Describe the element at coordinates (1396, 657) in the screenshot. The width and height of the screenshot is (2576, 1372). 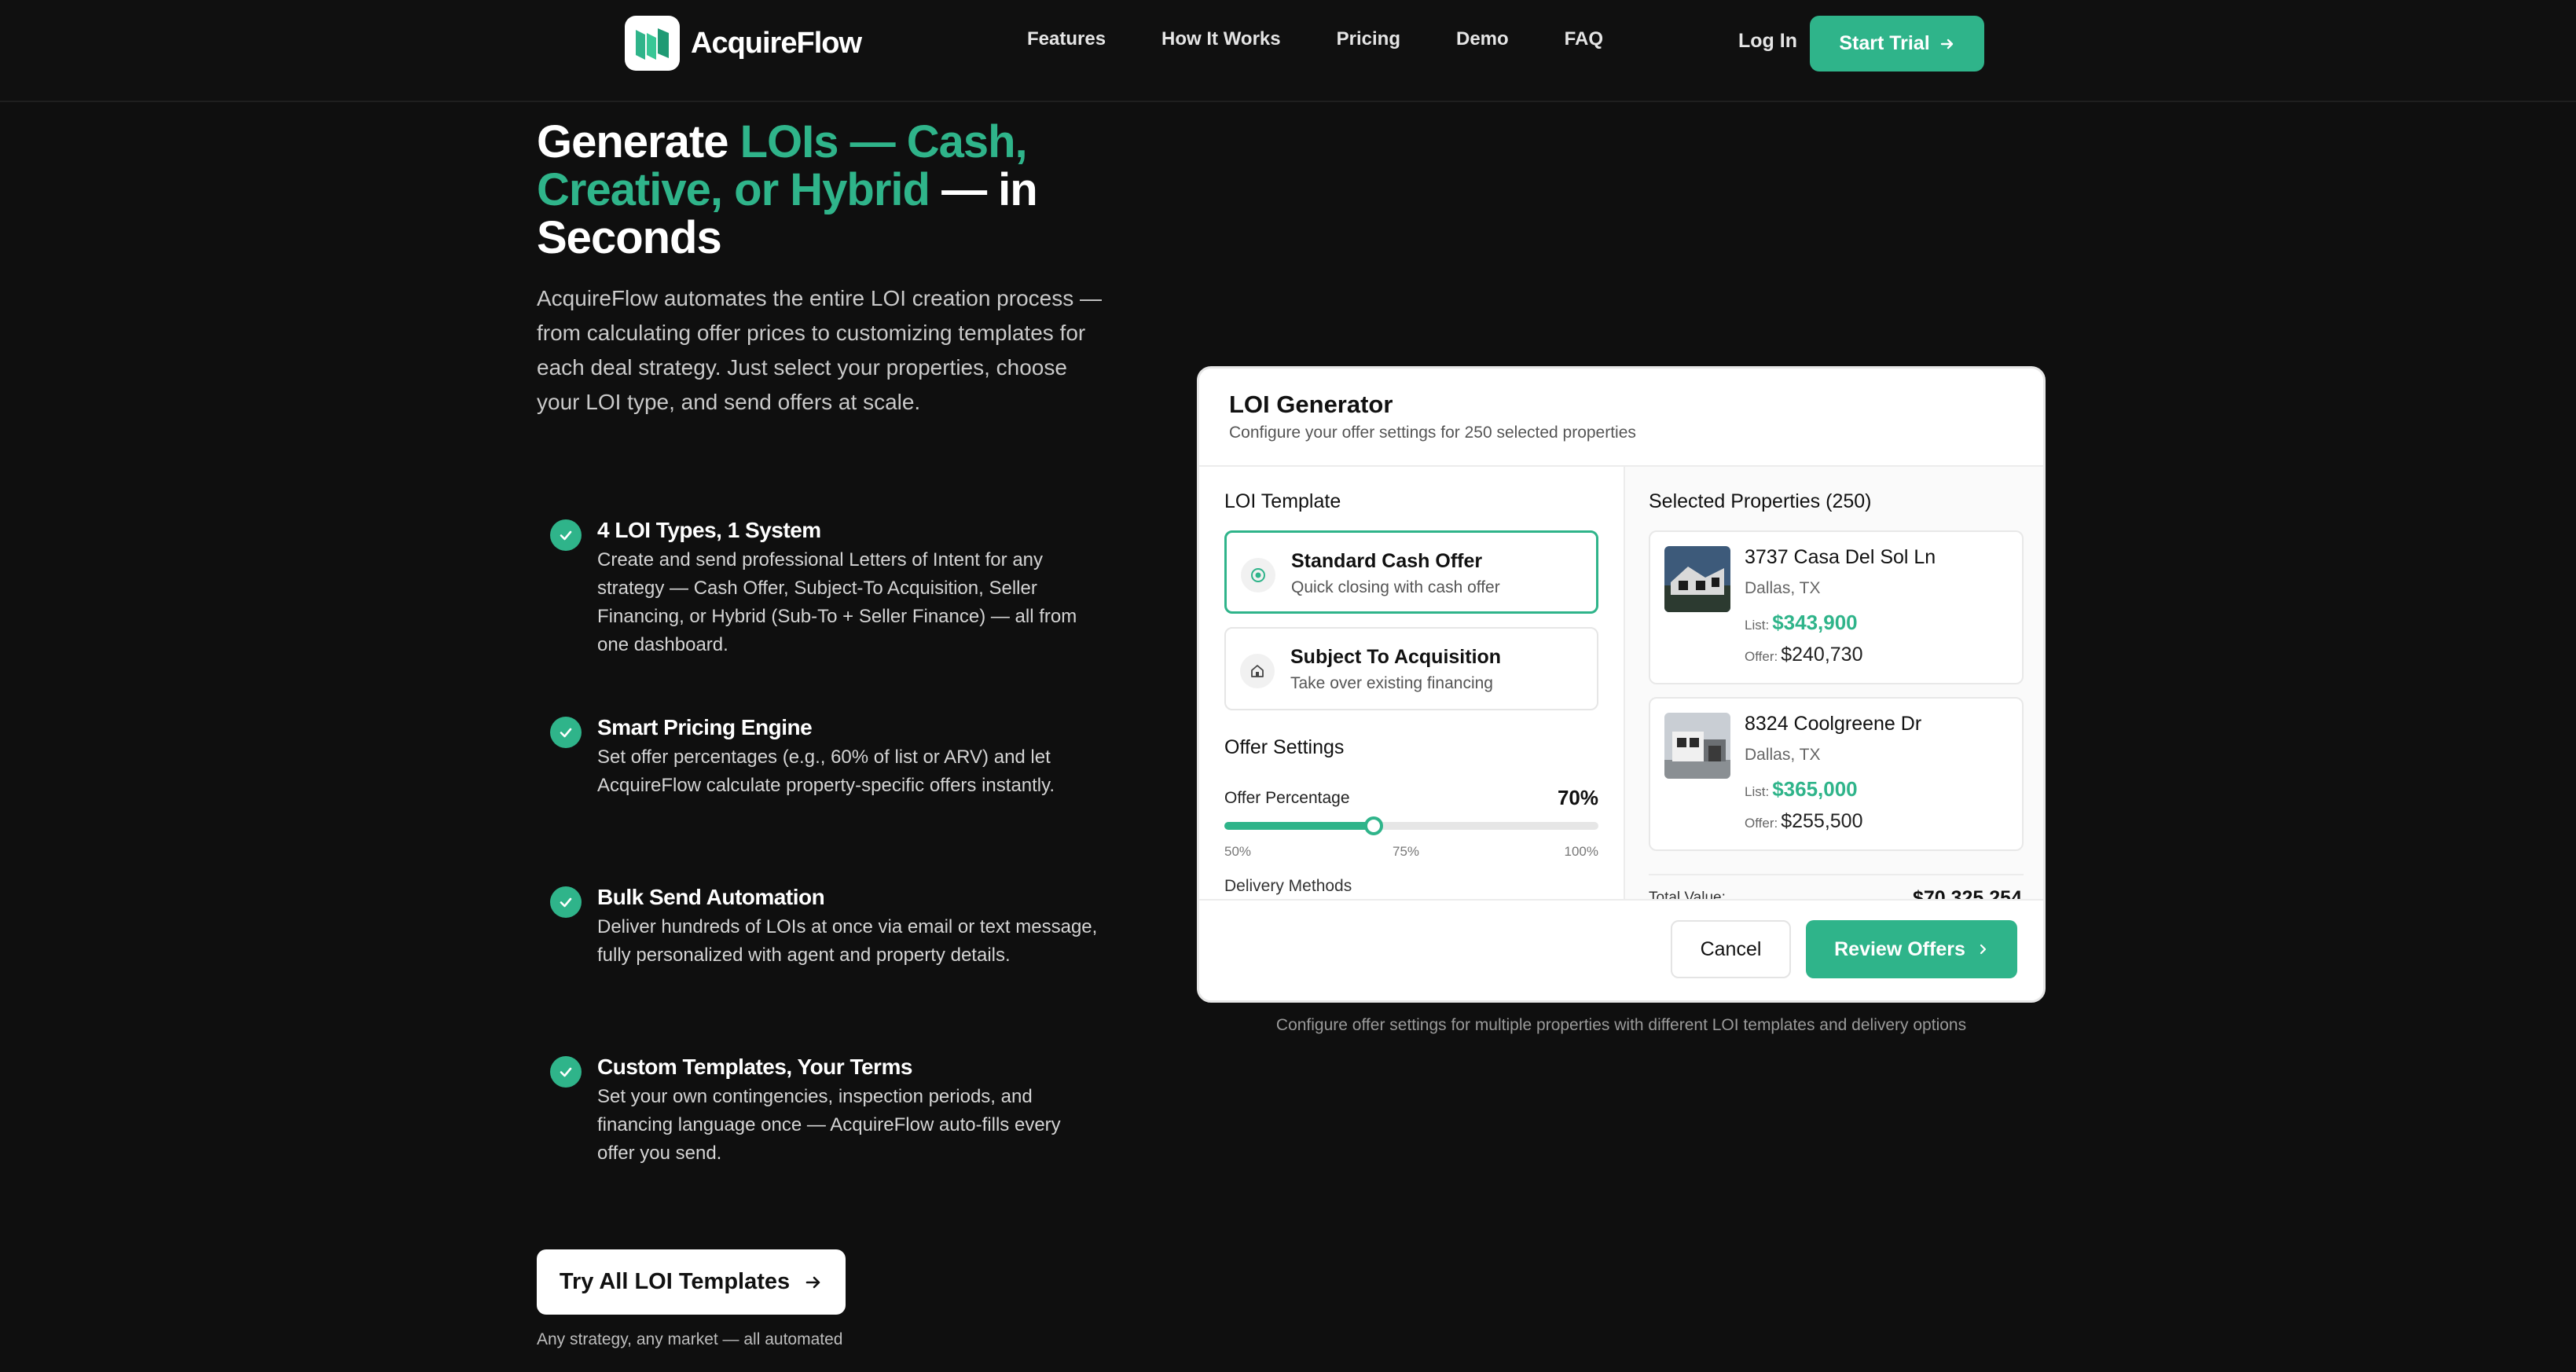
I see `template-name: Subject To Acquisition` at that location.